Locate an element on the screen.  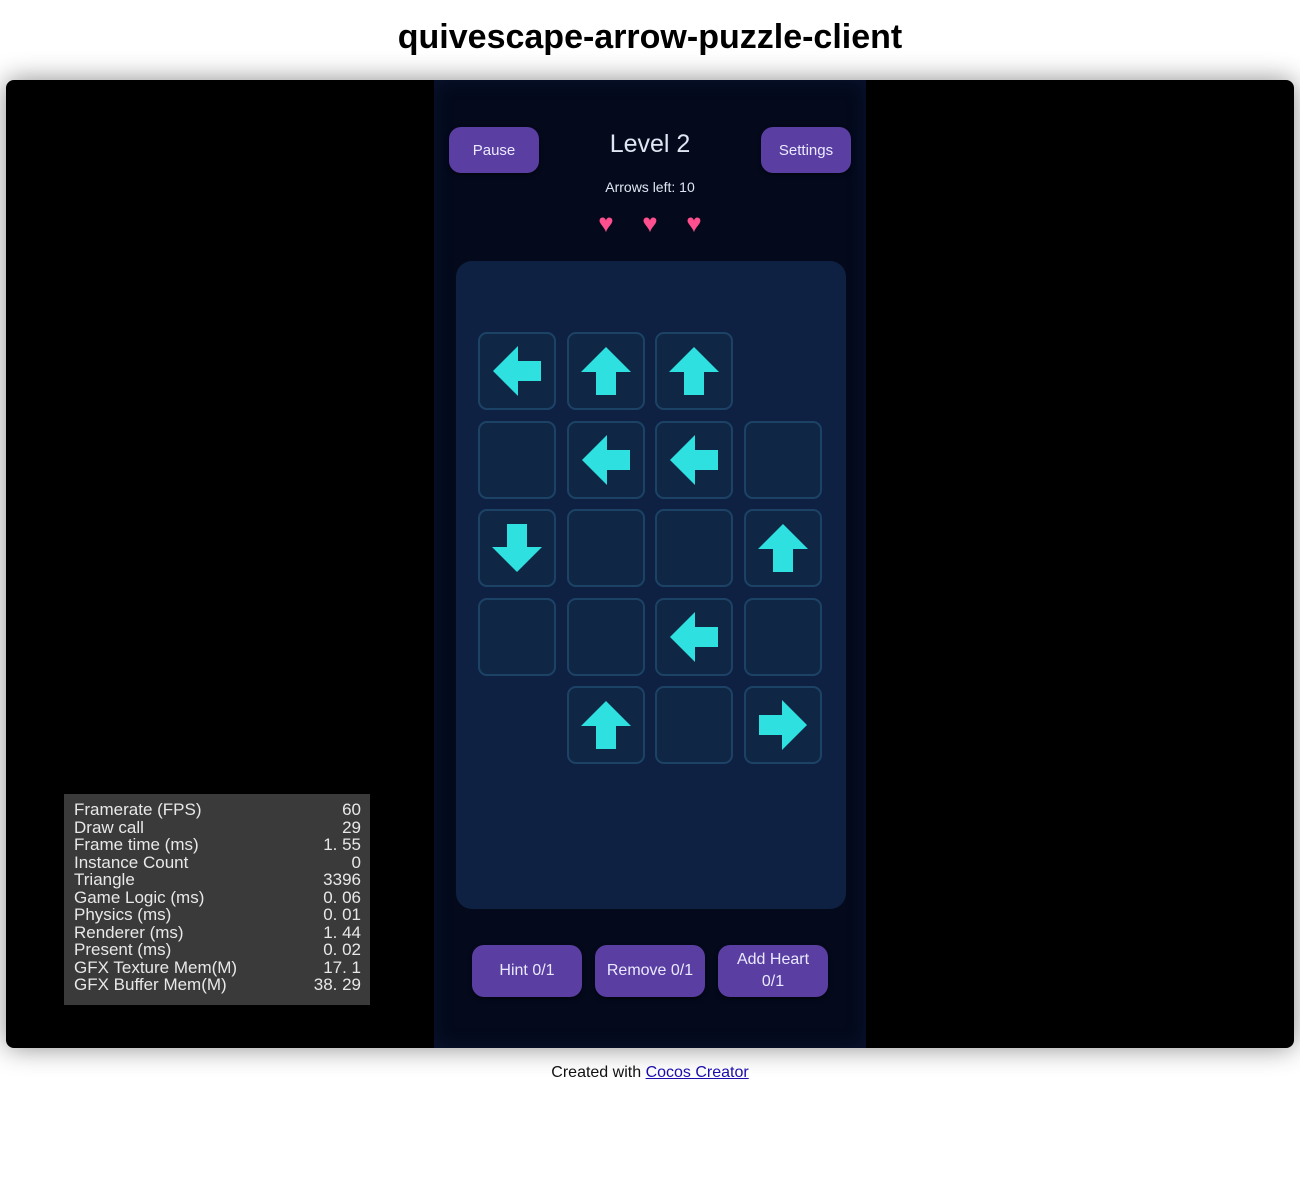
stat-value: 0. 06 is located at coordinates (342, 897).